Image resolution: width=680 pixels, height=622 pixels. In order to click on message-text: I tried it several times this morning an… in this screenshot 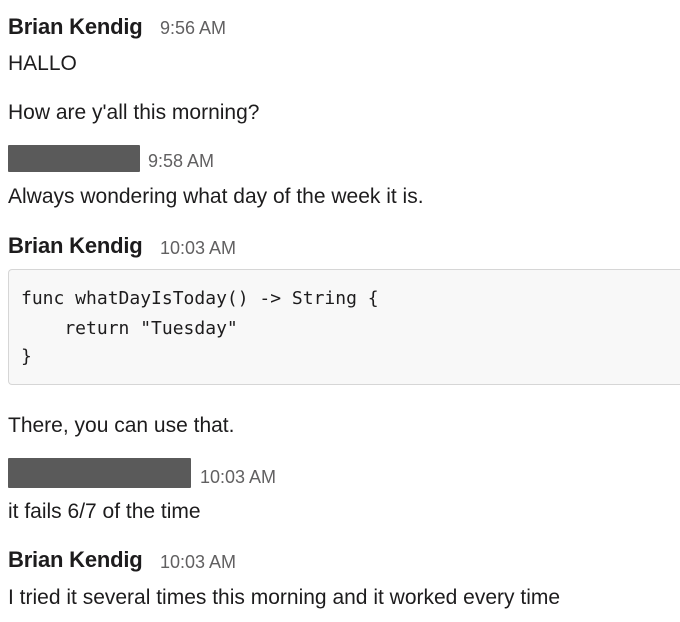, I will do `click(284, 597)`.